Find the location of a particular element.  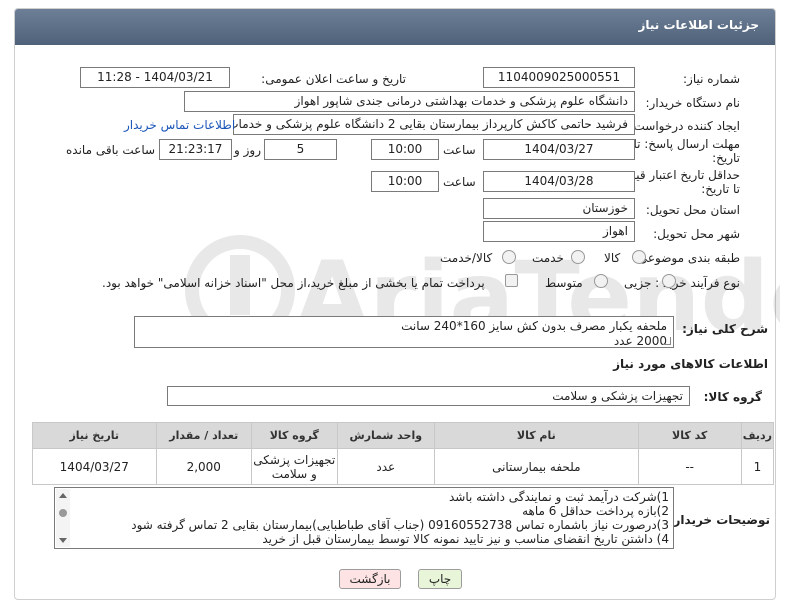

resize-grip-icon is located at coordinates (667, 341).